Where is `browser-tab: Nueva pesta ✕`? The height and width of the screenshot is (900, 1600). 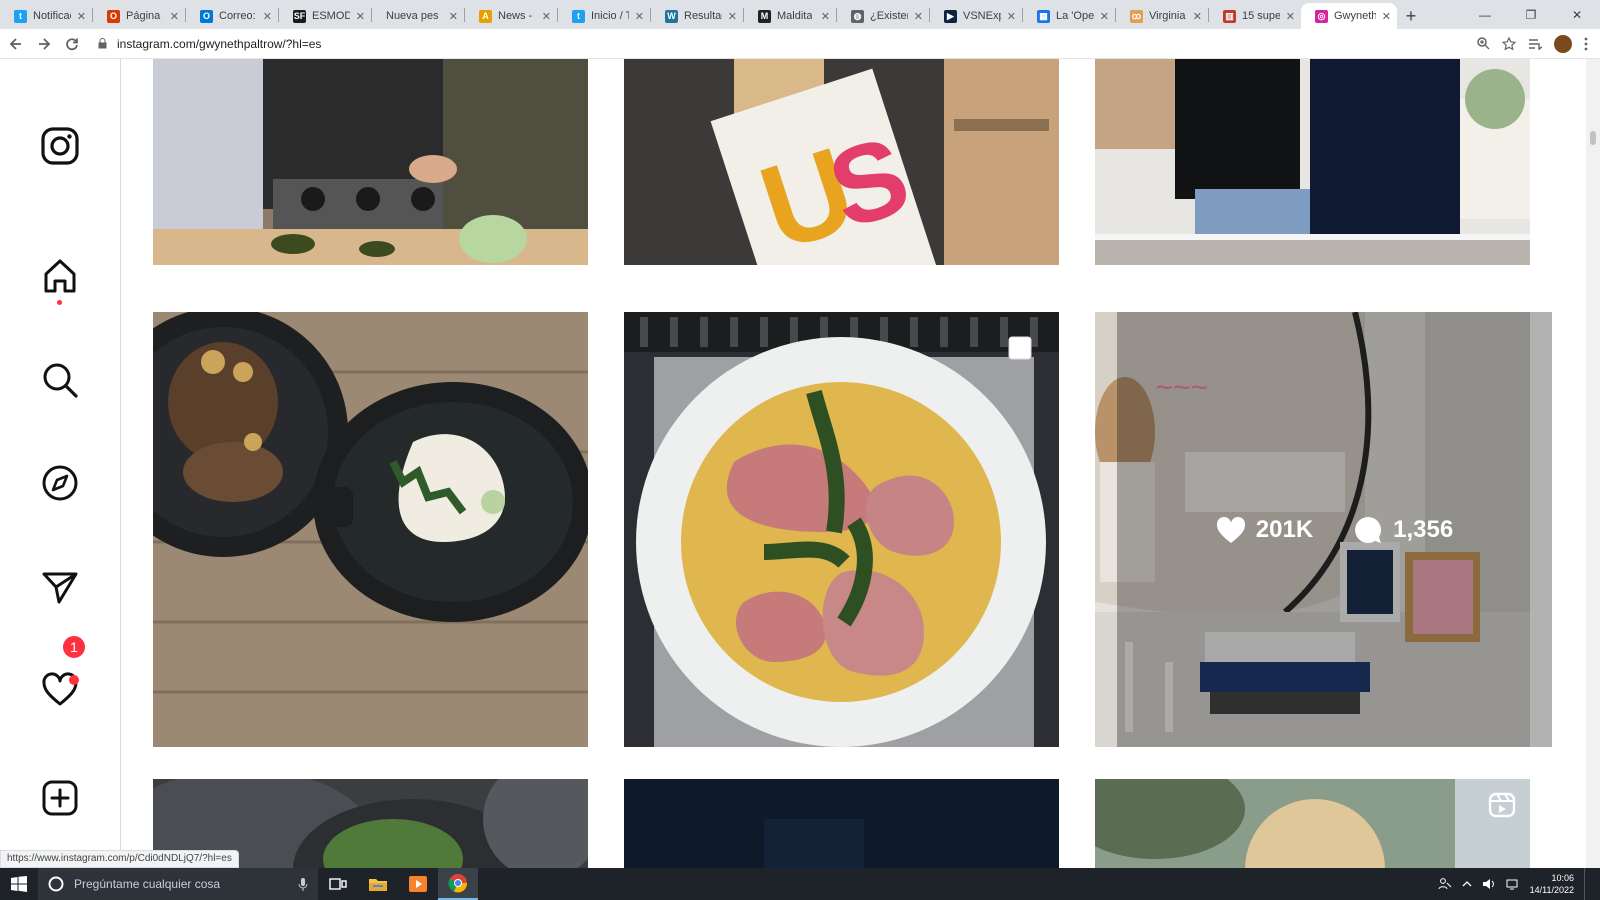 browser-tab: Nueva pesta ✕ is located at coordinates (418, 16).